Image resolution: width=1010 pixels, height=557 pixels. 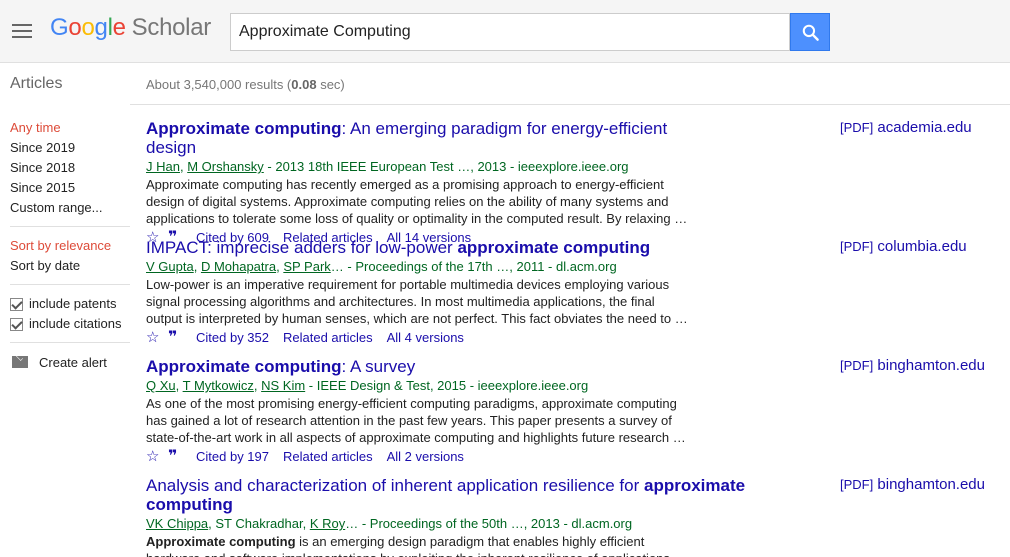 What do you see at coordinates (73, 362) in the screenshot?
I see `create-alert-label: Create alert` at bounding box center [73, 362].